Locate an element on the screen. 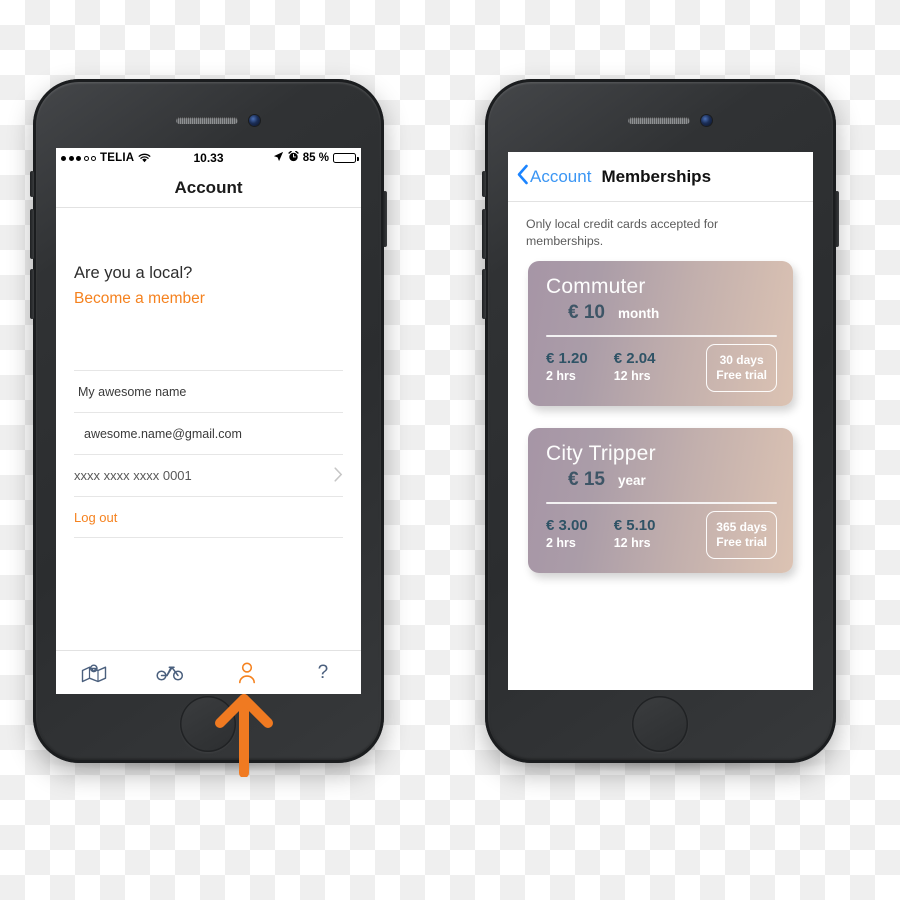 This screenshot has width=900, height=900. wifi-icon is located at coordinates (144, 158).